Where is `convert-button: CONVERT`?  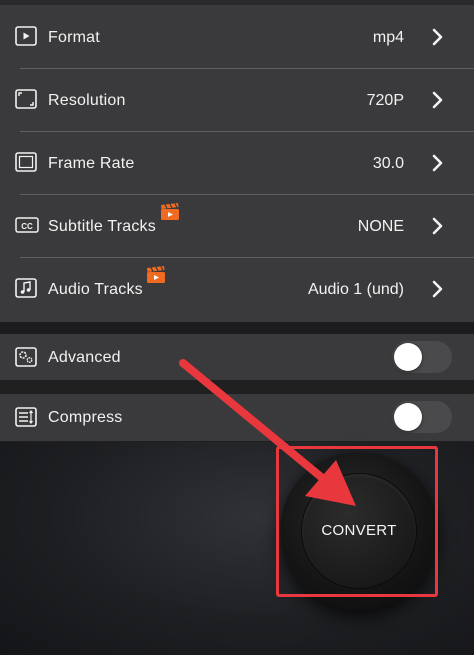
convert-button: CONVERT is located at coordinates (359, 531).